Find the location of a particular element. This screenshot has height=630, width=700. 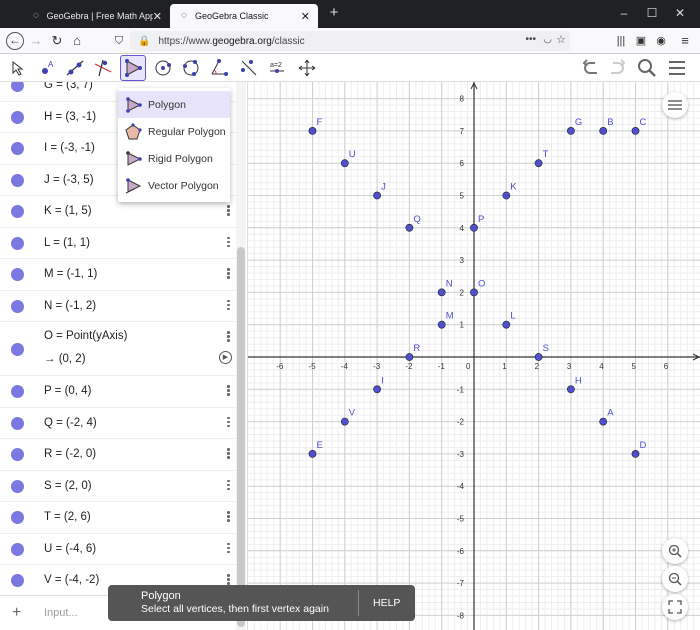

algebra-row: L = (1, 1) is located at coordinates (118, 243).